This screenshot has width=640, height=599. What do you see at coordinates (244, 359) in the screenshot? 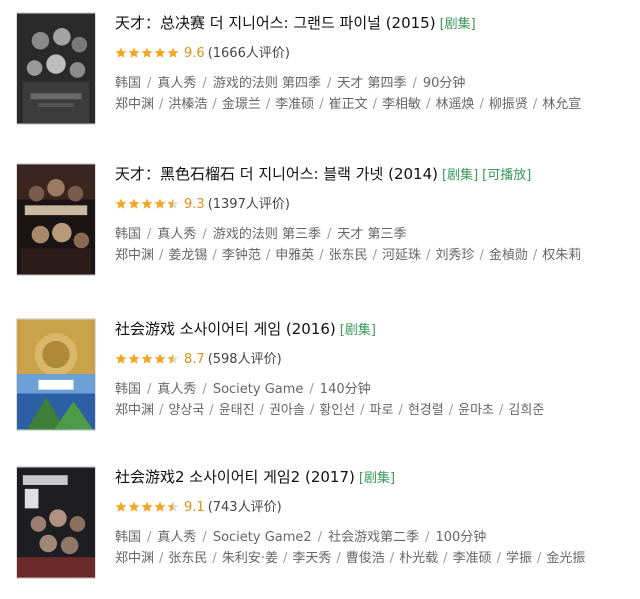
I see `rating-count: (598人评价)` at bounding box center [244, 359].